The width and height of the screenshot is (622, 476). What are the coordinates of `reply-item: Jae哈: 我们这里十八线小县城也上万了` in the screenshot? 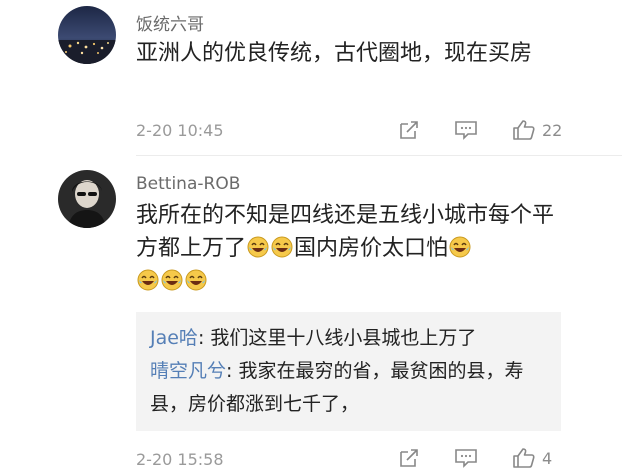 It's located at (348, 338).